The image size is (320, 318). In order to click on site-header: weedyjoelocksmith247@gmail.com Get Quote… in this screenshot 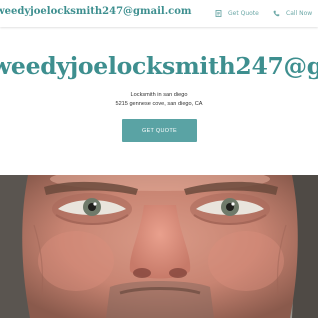, I will do `click(159, 13)`.